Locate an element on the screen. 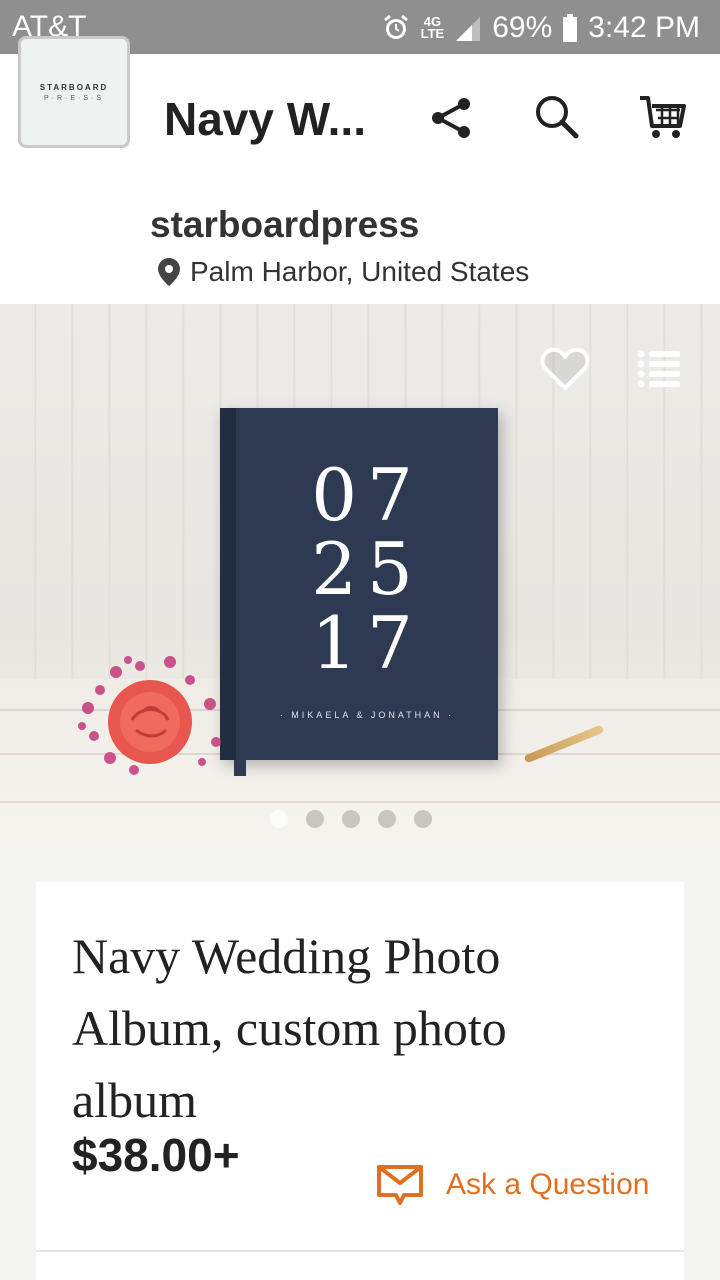  carousel-dot-active is located at coordinates (279, 819).